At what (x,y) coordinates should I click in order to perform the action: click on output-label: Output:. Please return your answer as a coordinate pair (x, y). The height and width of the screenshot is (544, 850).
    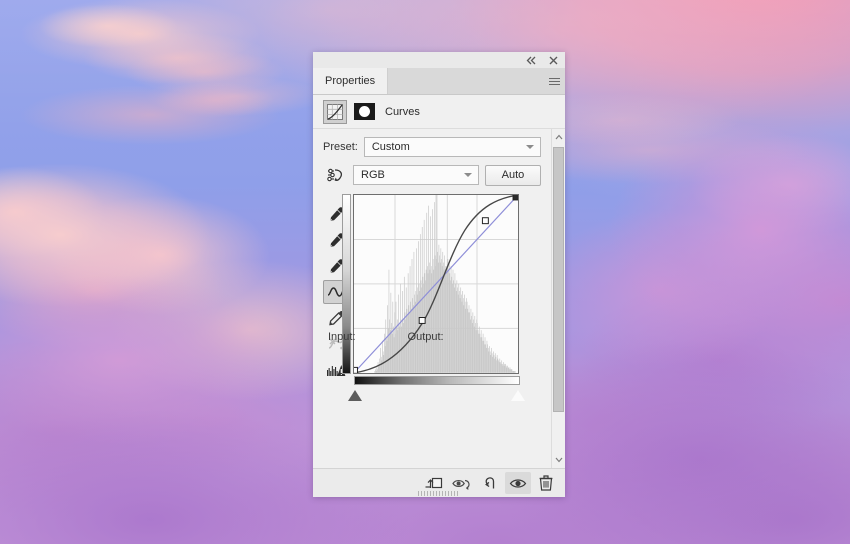
    Looking at the image, I should click on (425, 337).